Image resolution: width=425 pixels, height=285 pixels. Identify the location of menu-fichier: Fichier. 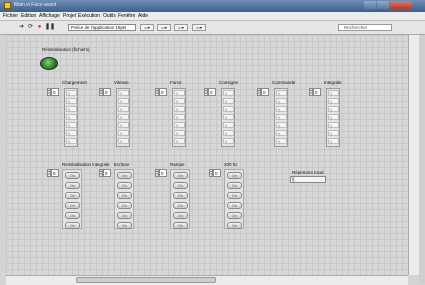
(10, 16).